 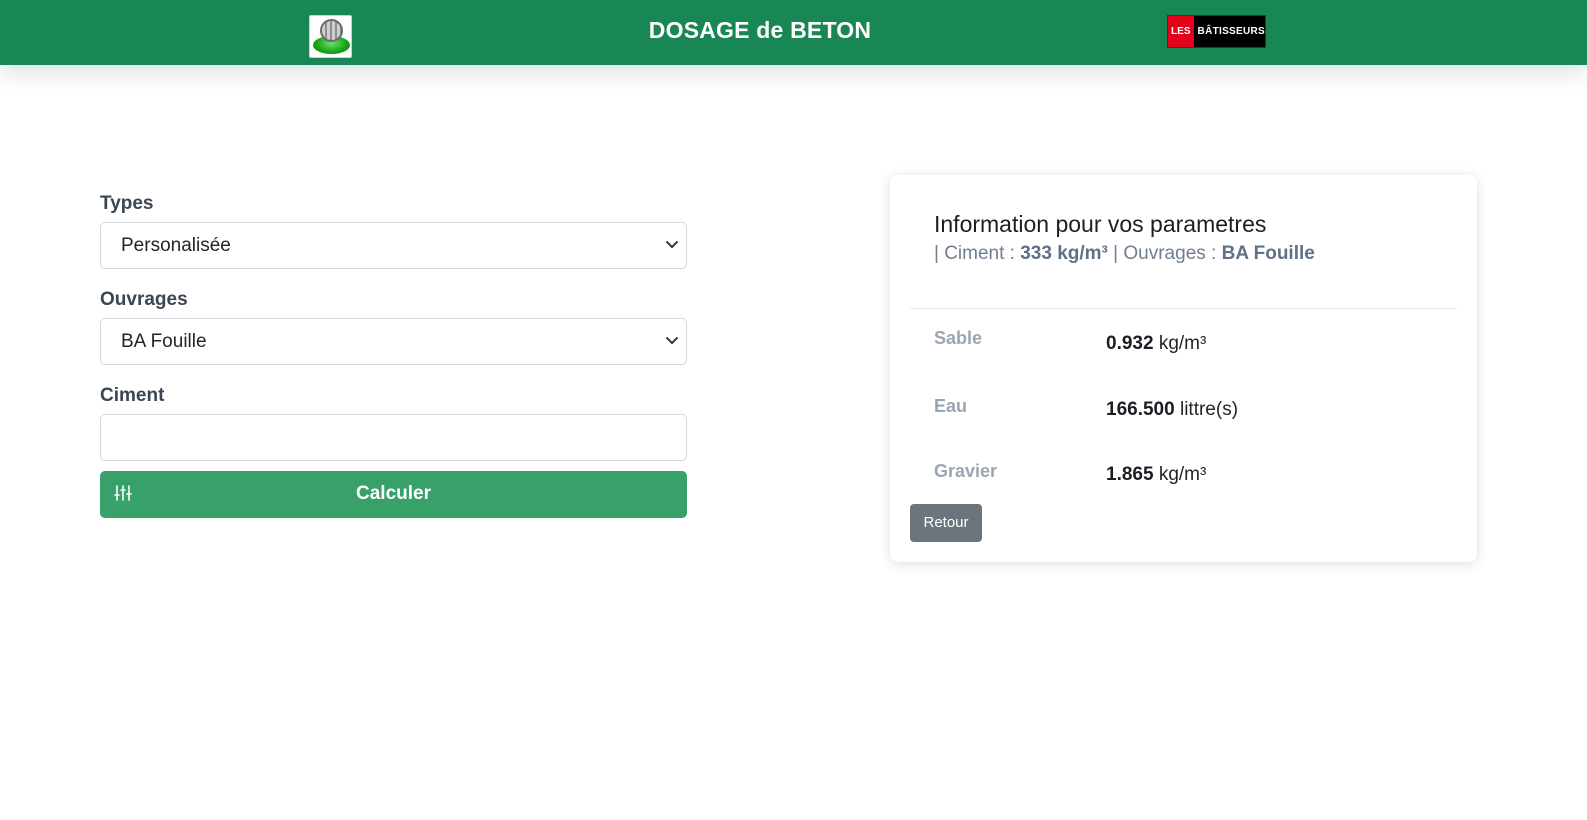 I want to click on divider, so click(x=1183, y=308).